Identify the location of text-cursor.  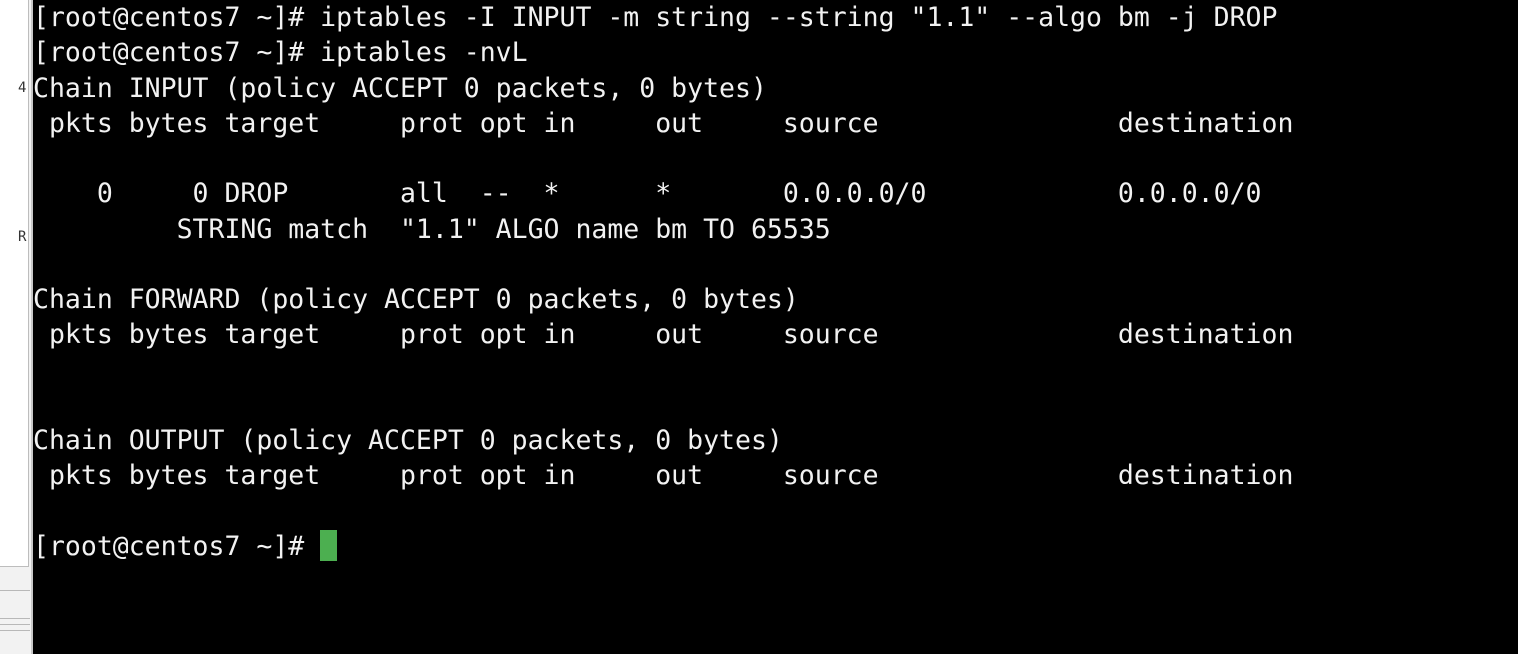
(329, 545).